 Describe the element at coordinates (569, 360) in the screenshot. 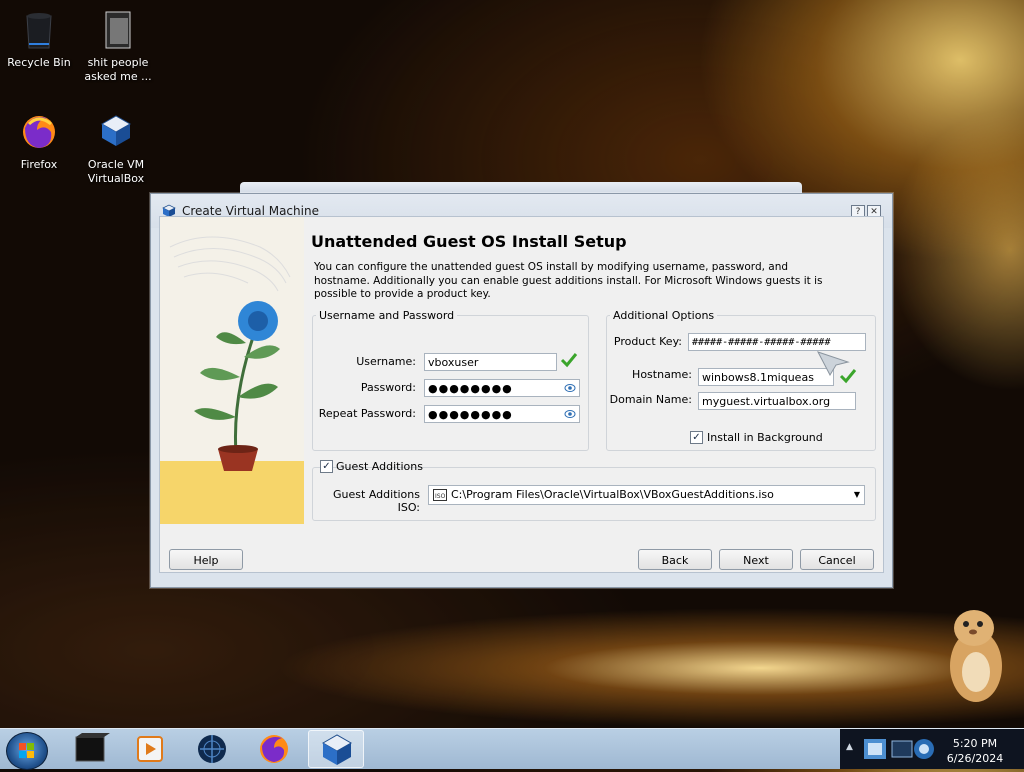

I see `valid-check-icon` at that location.